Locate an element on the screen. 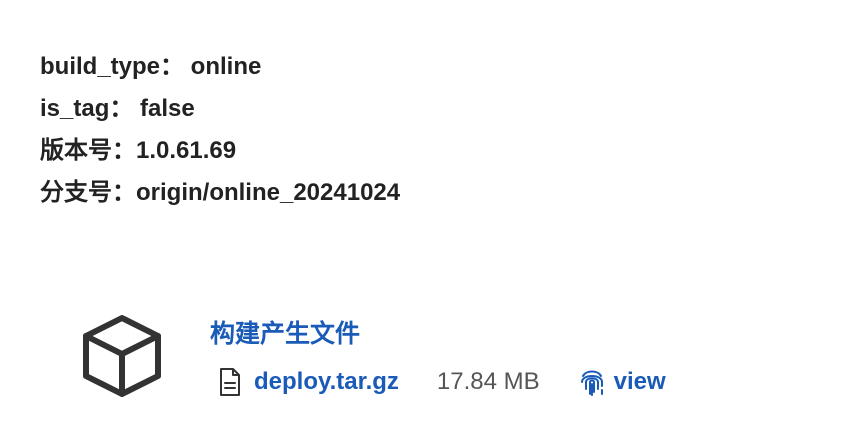 The image size is (854, 438). param-is-tag: is_tag： false is located at coordinates (117, 108).